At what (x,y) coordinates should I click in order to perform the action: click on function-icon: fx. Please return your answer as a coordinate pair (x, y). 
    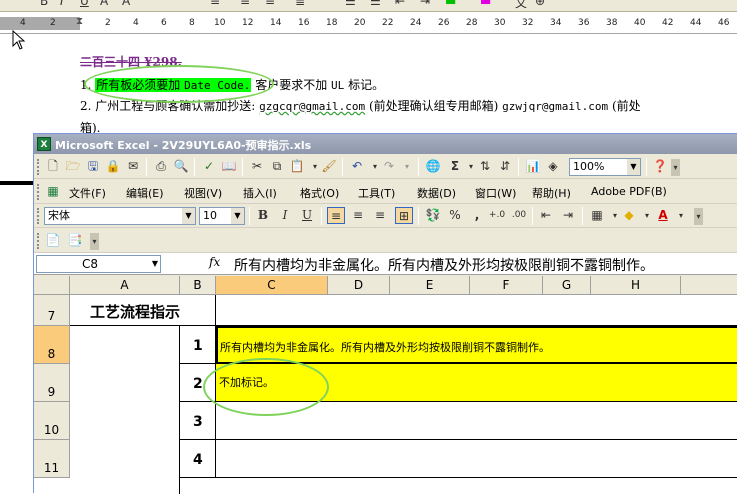
    Looking at the image, I should click on (214, 262).